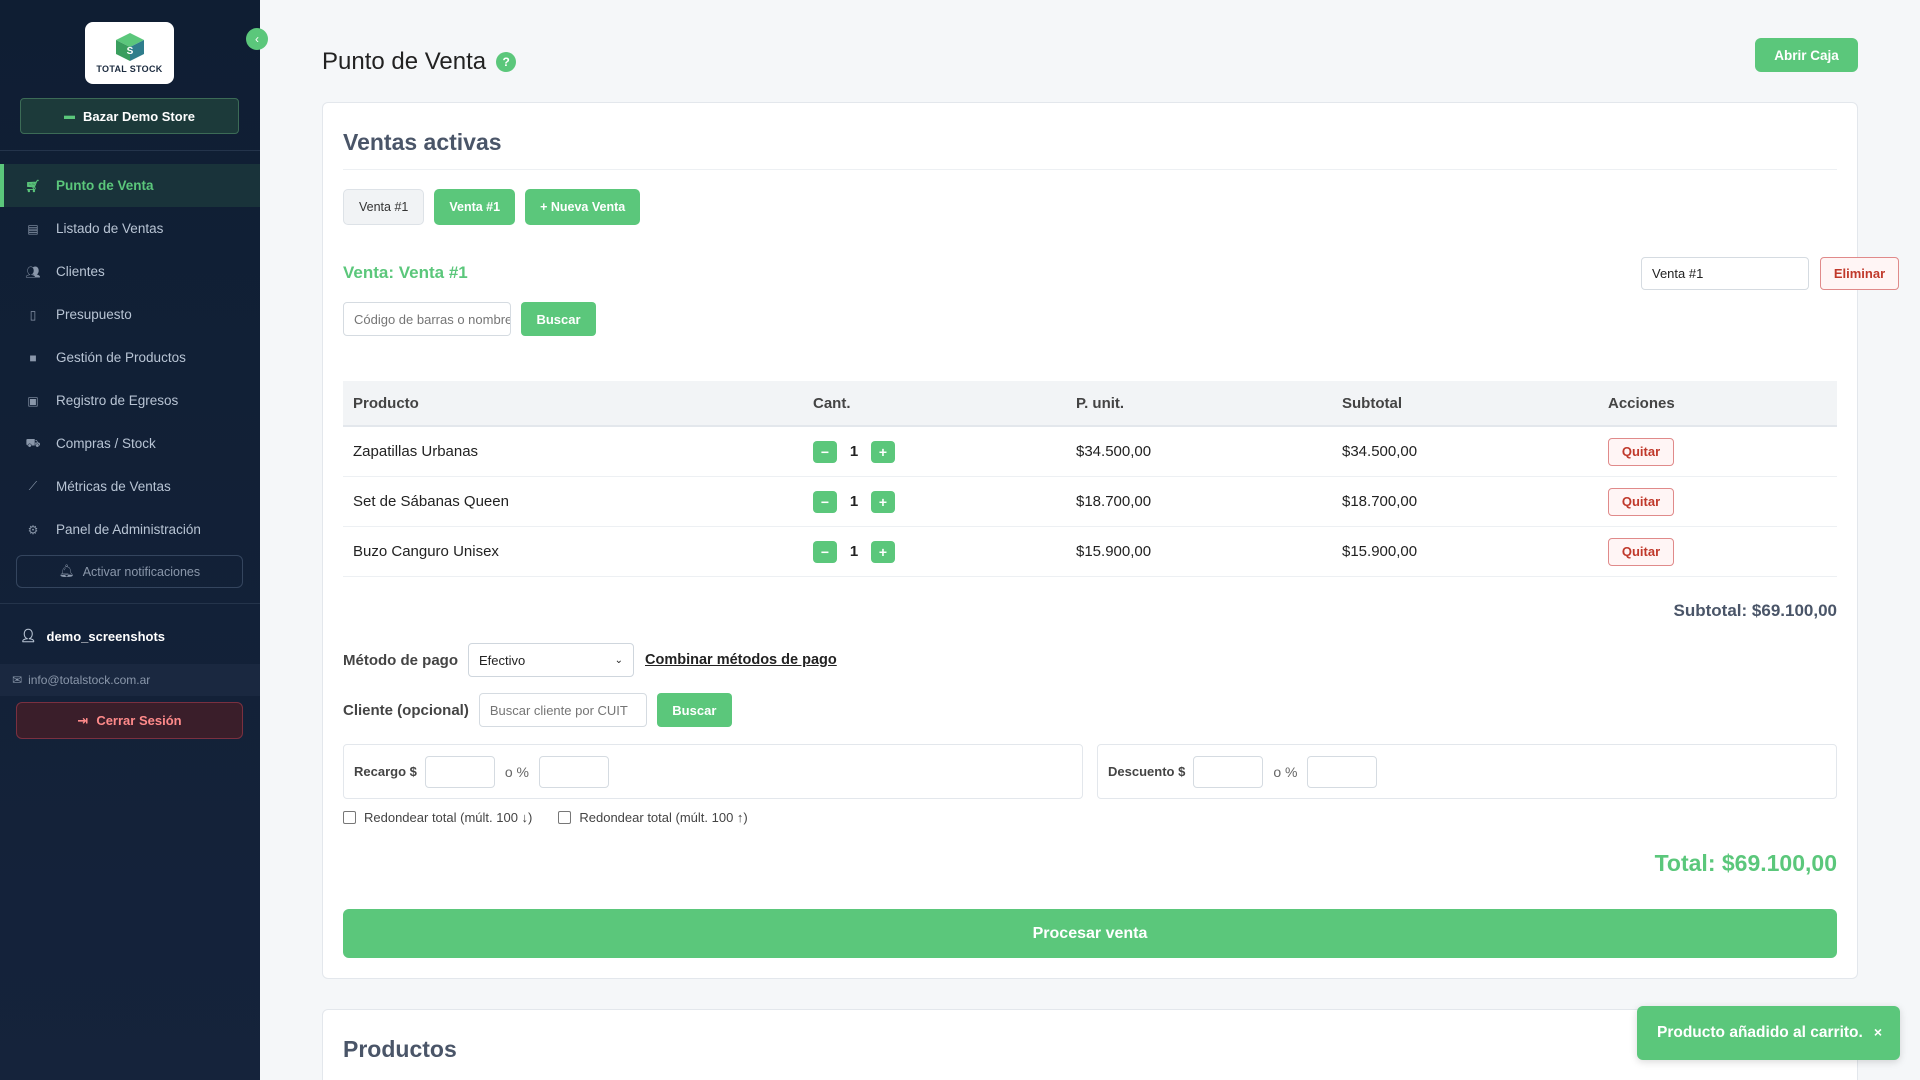  What do you see at coordinates (565, 817) in the screenshot?
I see `round-up-checkbox` at bounding box center [565, 817].